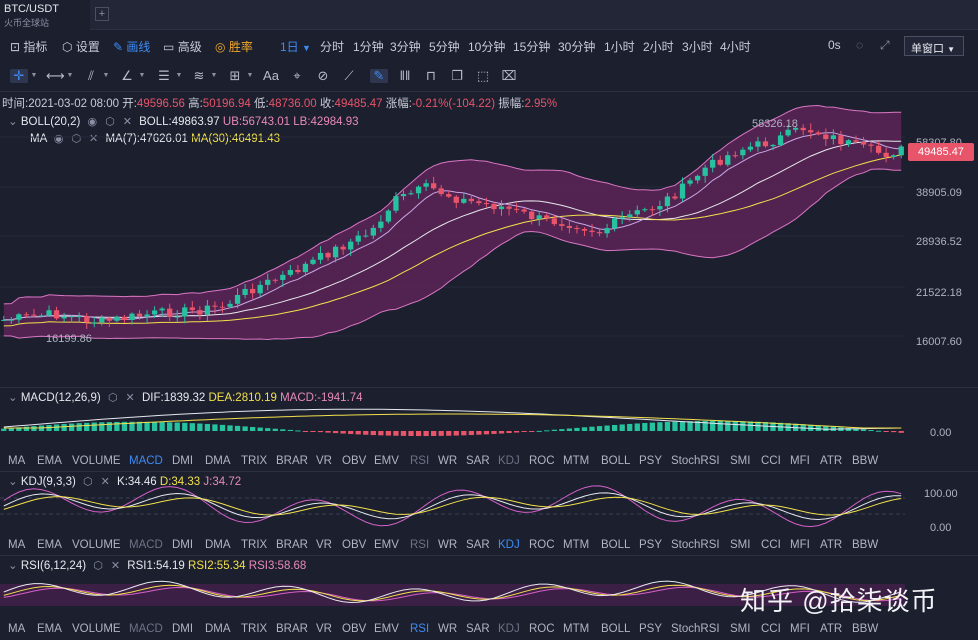  Describe the element at coordinates (735, 46) in the screenshot. I see `interval-option: 4小时` at that location.